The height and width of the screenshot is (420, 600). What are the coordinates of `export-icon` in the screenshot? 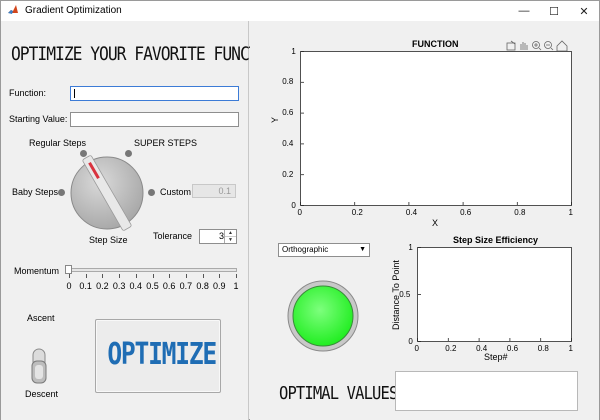 It's located at (511, 45).